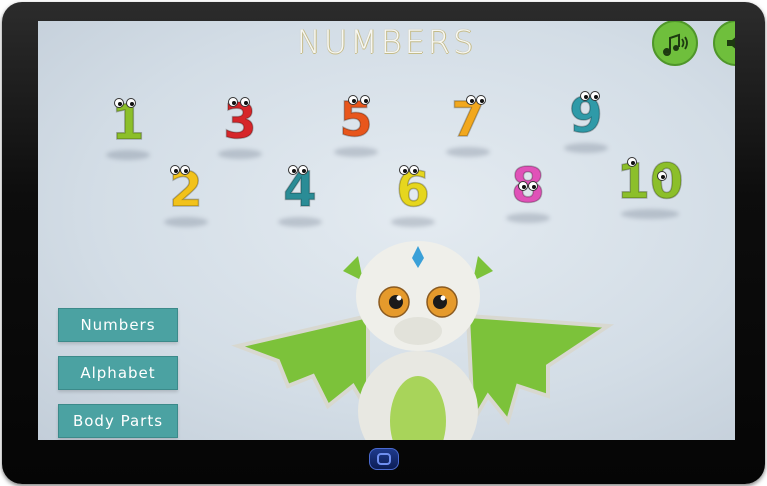 This screenshot has height=486, width=767. What do you see at coordinates (731, 43) in the screenshot?
I see `speaker-icon` at bounding box center [731, 43].